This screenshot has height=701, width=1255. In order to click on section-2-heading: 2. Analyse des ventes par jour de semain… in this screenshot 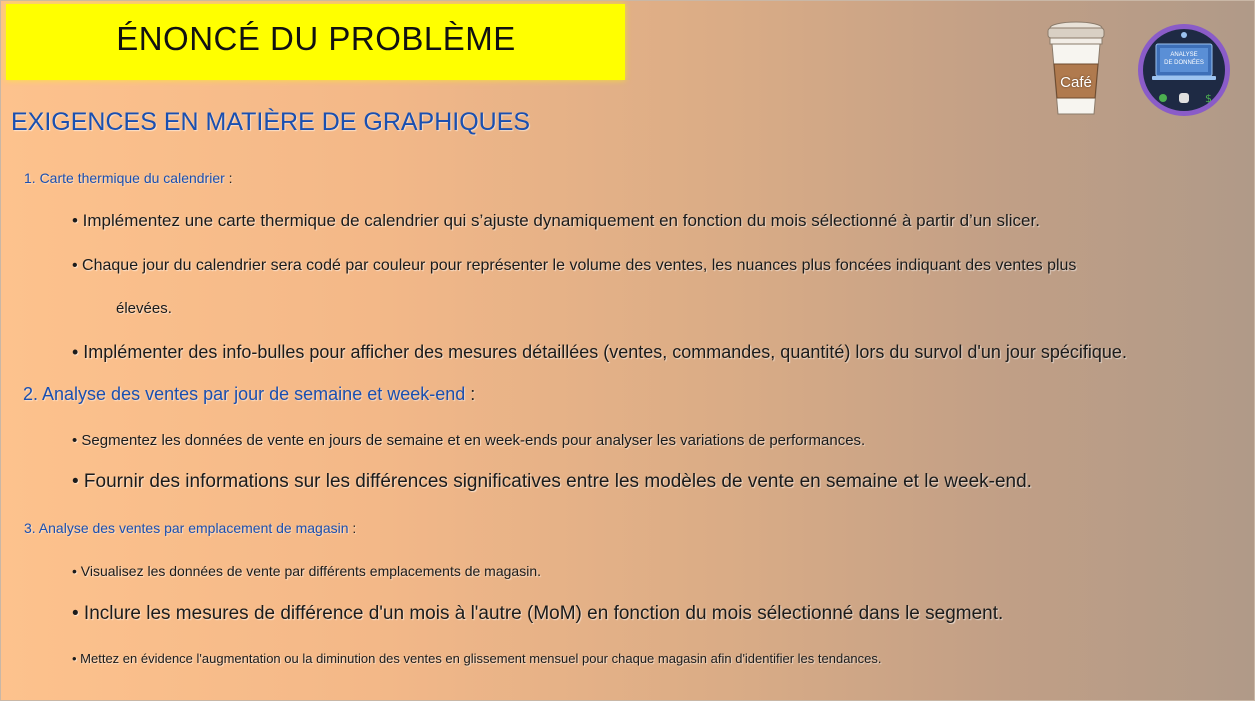, I will do `click(249, 394)`.